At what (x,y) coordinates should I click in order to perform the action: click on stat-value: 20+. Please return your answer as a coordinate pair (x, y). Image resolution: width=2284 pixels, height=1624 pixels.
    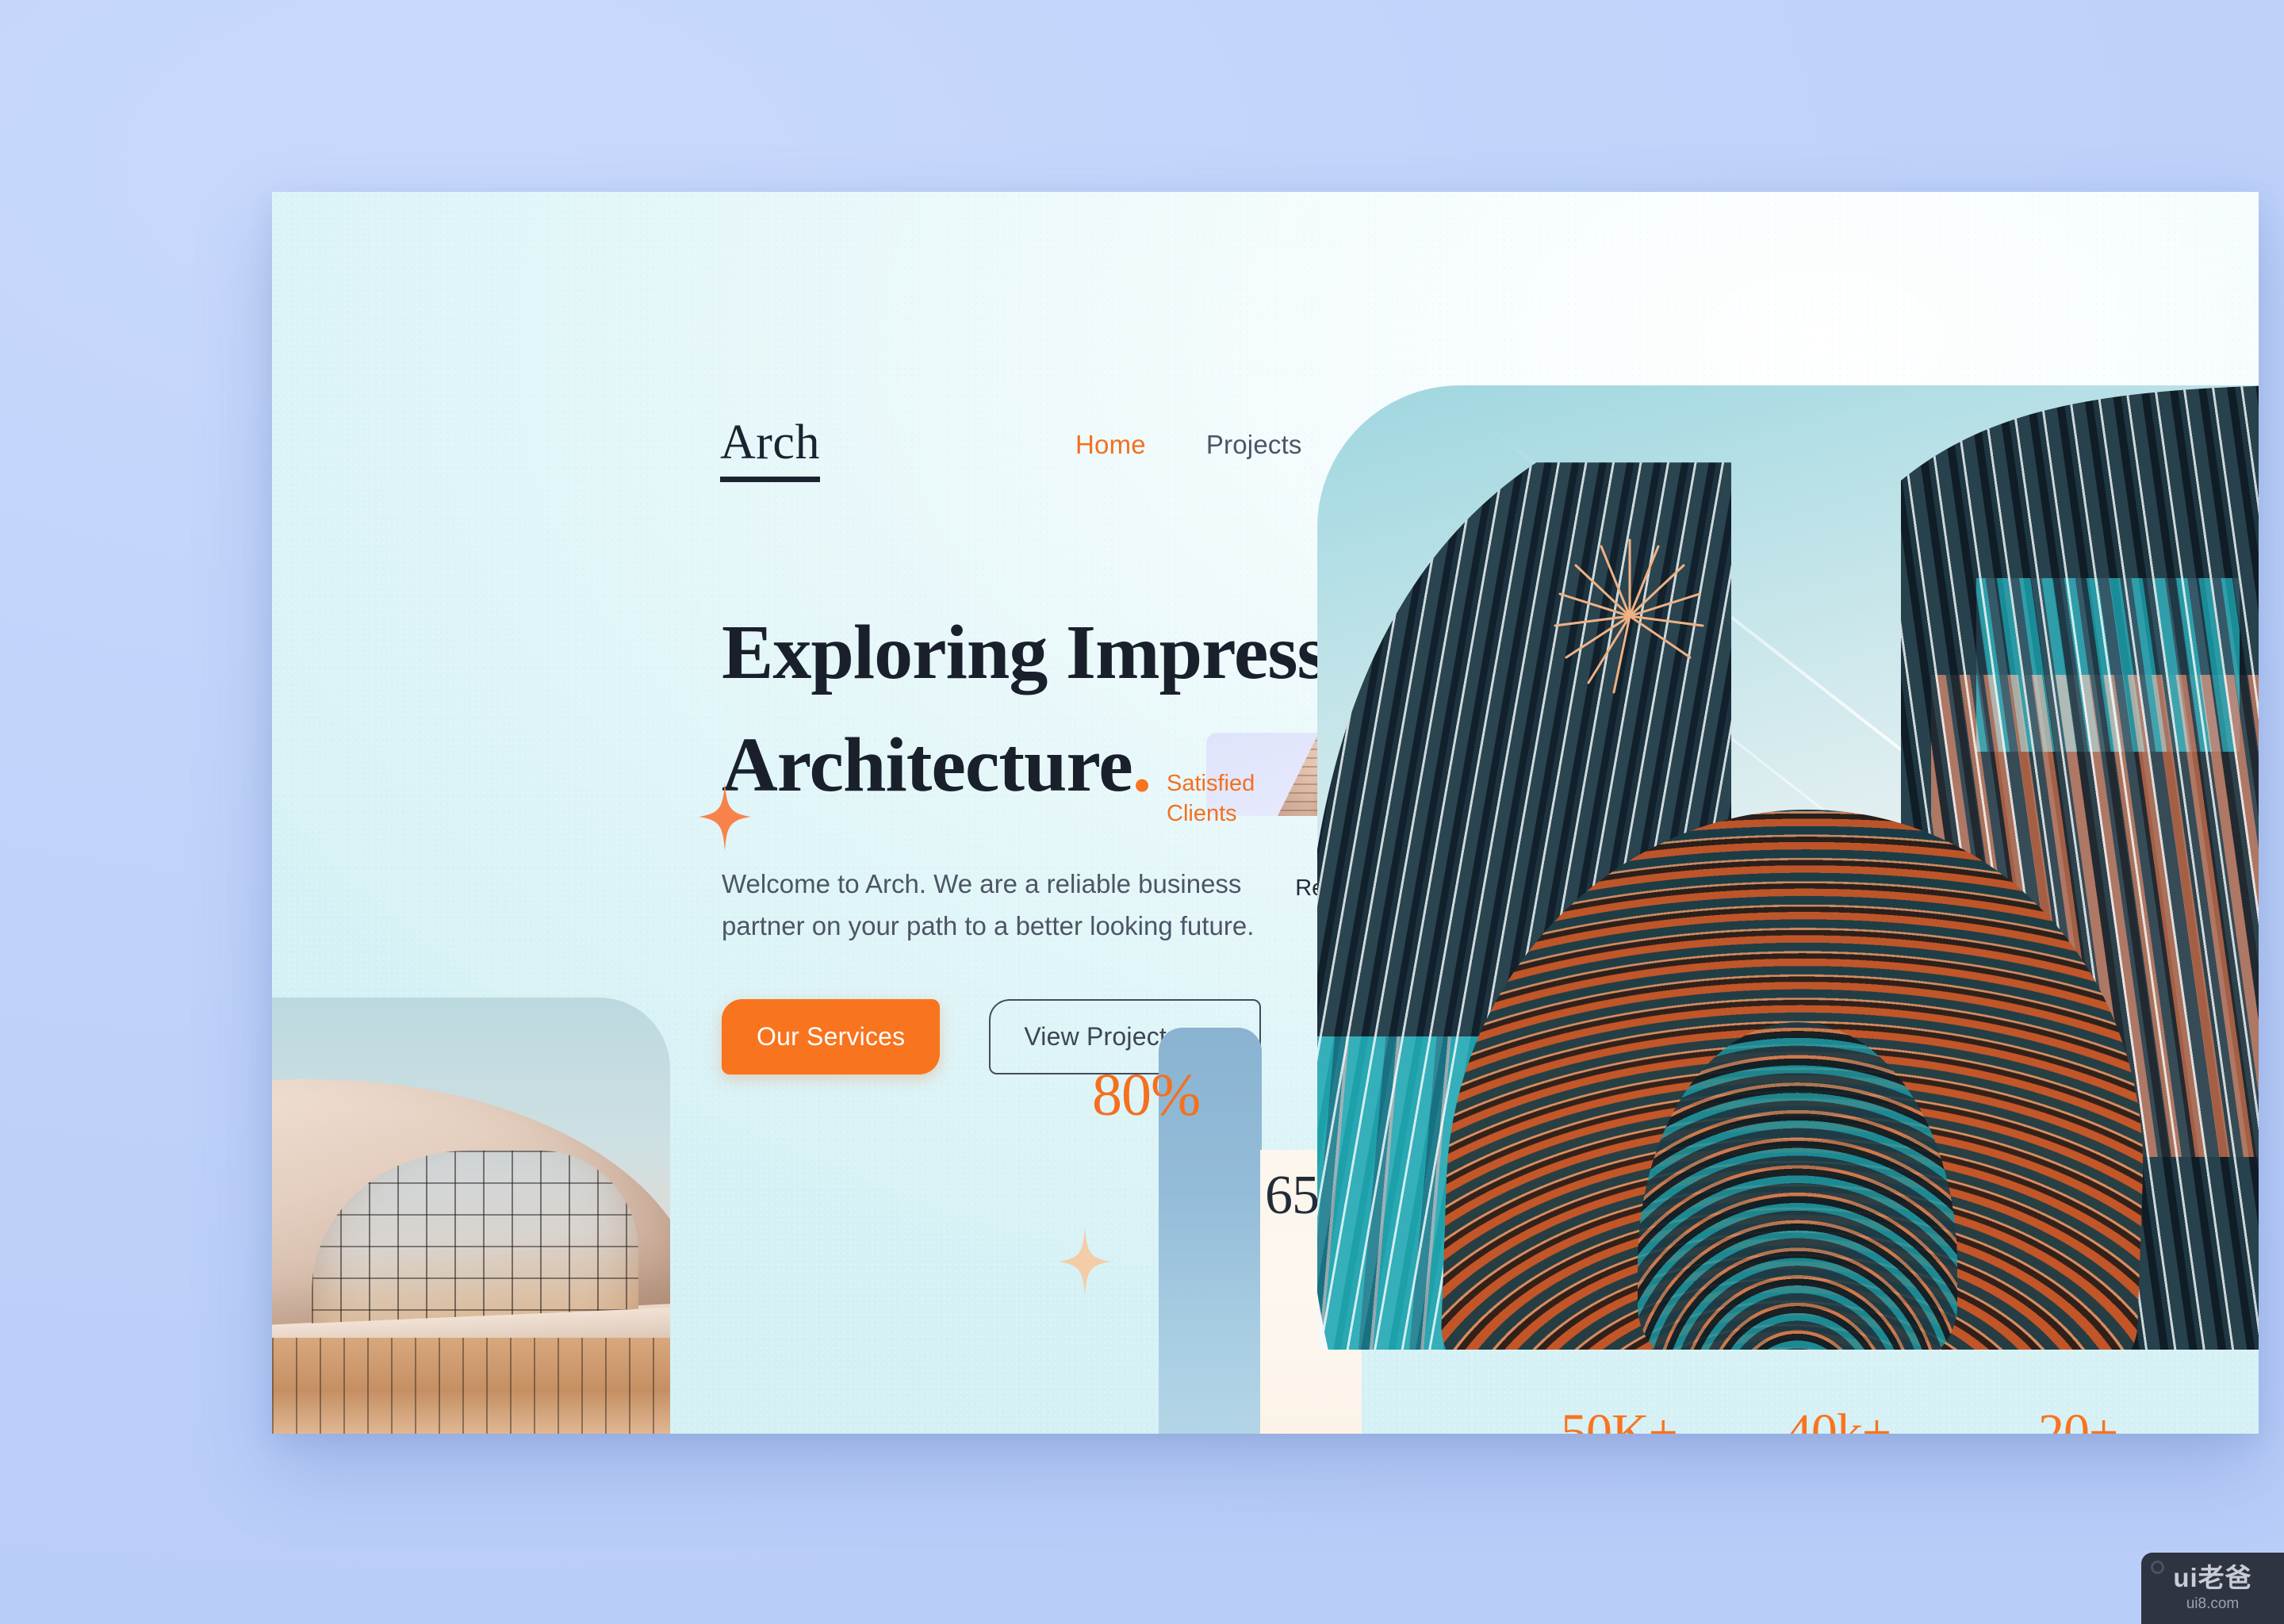
    Looking at the image, I should click on (2077, 1419).